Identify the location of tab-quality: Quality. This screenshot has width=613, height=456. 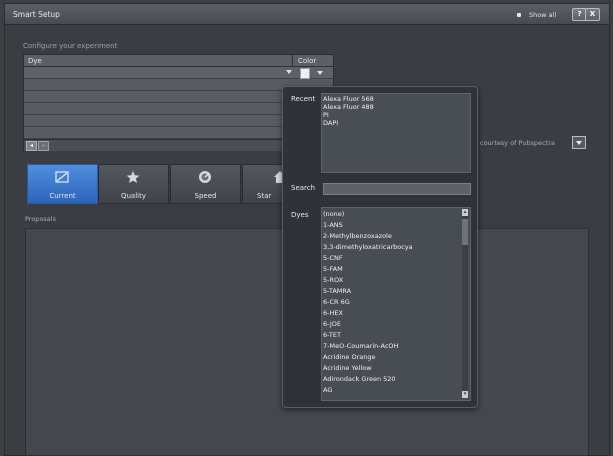
(133, 184).